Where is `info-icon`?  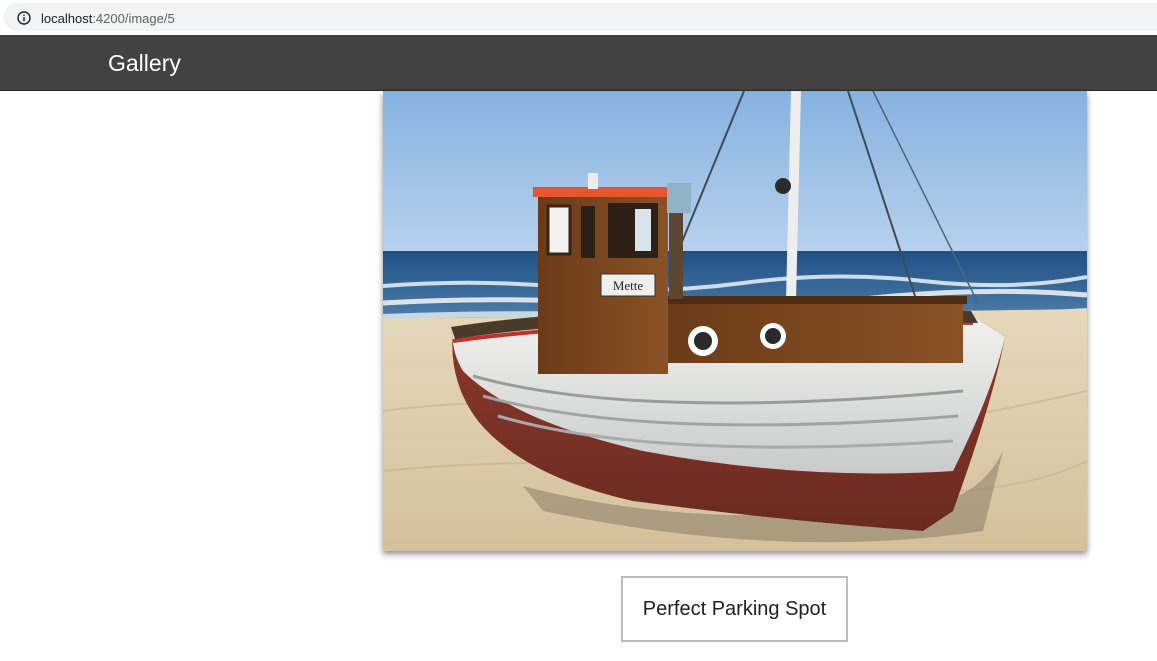
info-icon is located at coordinates (24, 18).